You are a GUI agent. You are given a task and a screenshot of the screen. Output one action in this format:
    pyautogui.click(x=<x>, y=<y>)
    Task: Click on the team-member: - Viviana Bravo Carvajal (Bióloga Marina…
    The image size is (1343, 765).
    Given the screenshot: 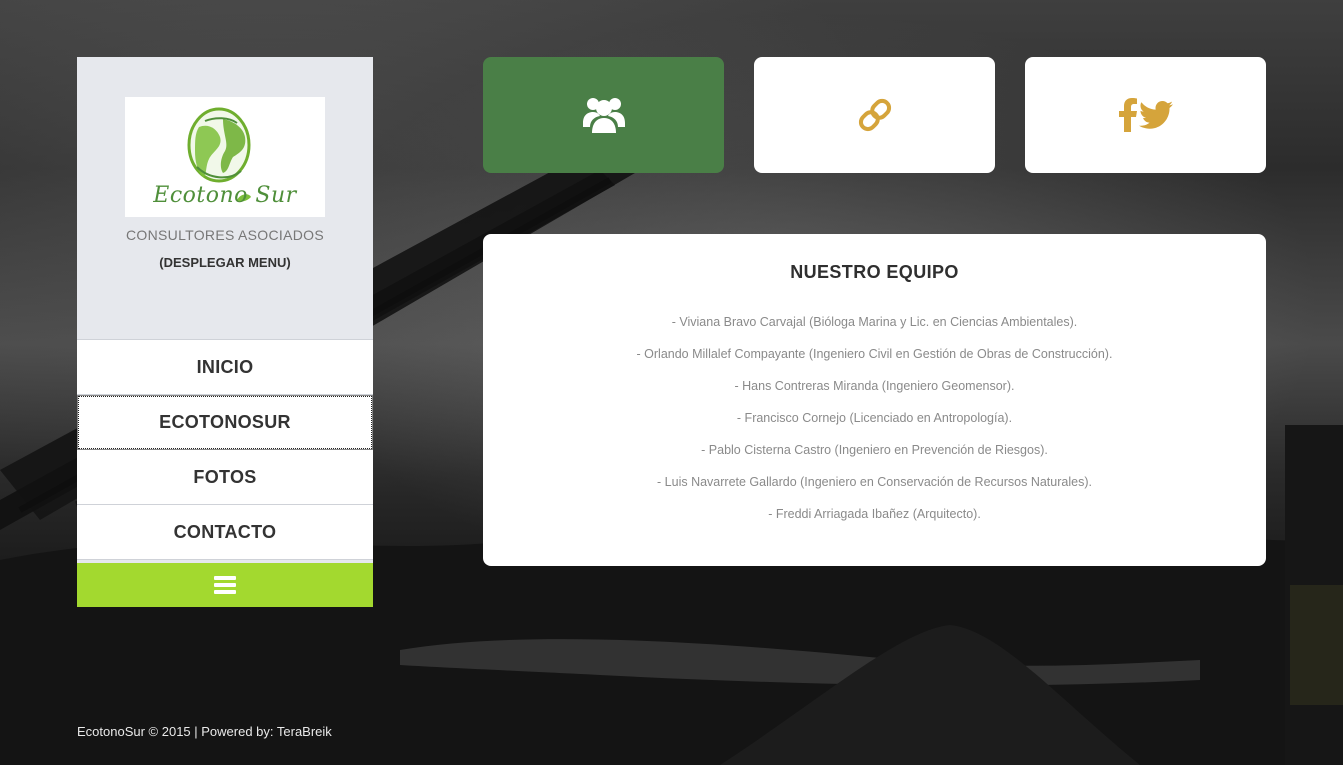 What is the action you would take?
    pyautogui.click(x=874, y=322)
    